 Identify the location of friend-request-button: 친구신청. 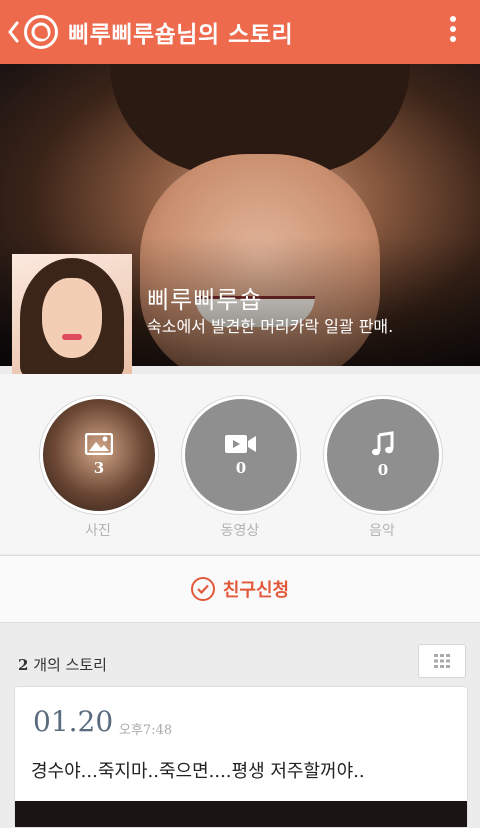
(240, 589).